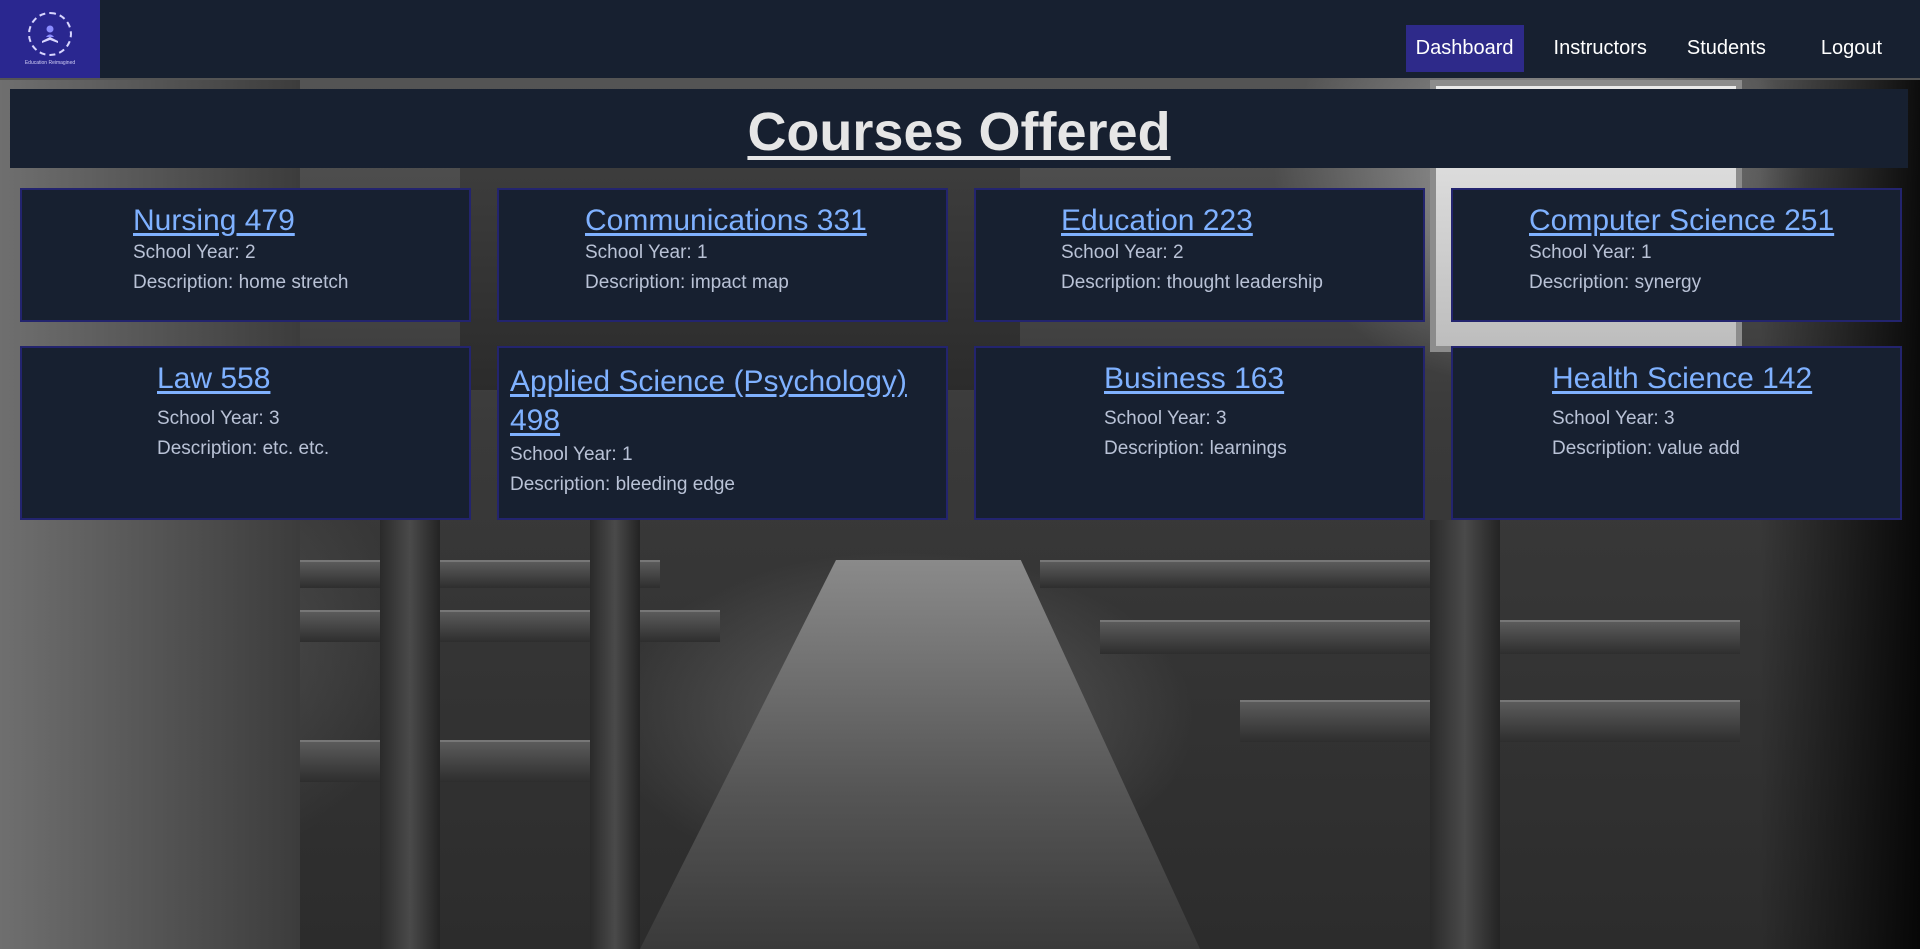 The image size is (1920, 949). I want to click on student-reading-icon, so click(50, 34).